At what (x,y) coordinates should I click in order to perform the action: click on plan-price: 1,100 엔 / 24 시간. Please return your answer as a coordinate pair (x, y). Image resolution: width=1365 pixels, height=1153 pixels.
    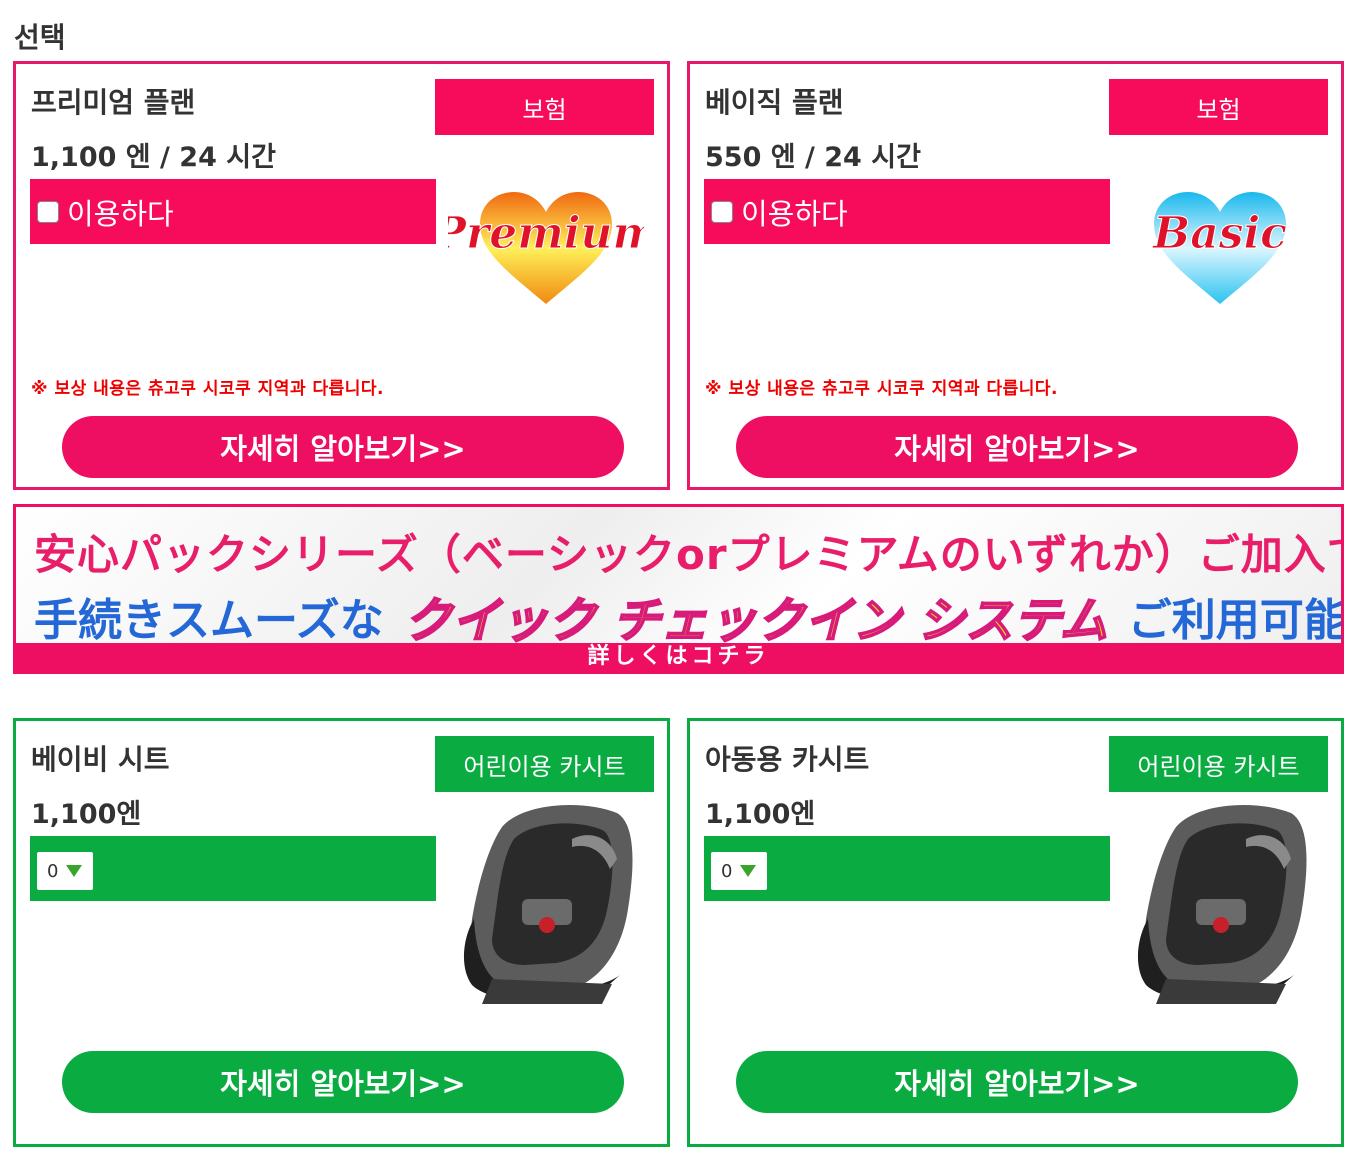
    Looking at the image, I should click on (153, 157).